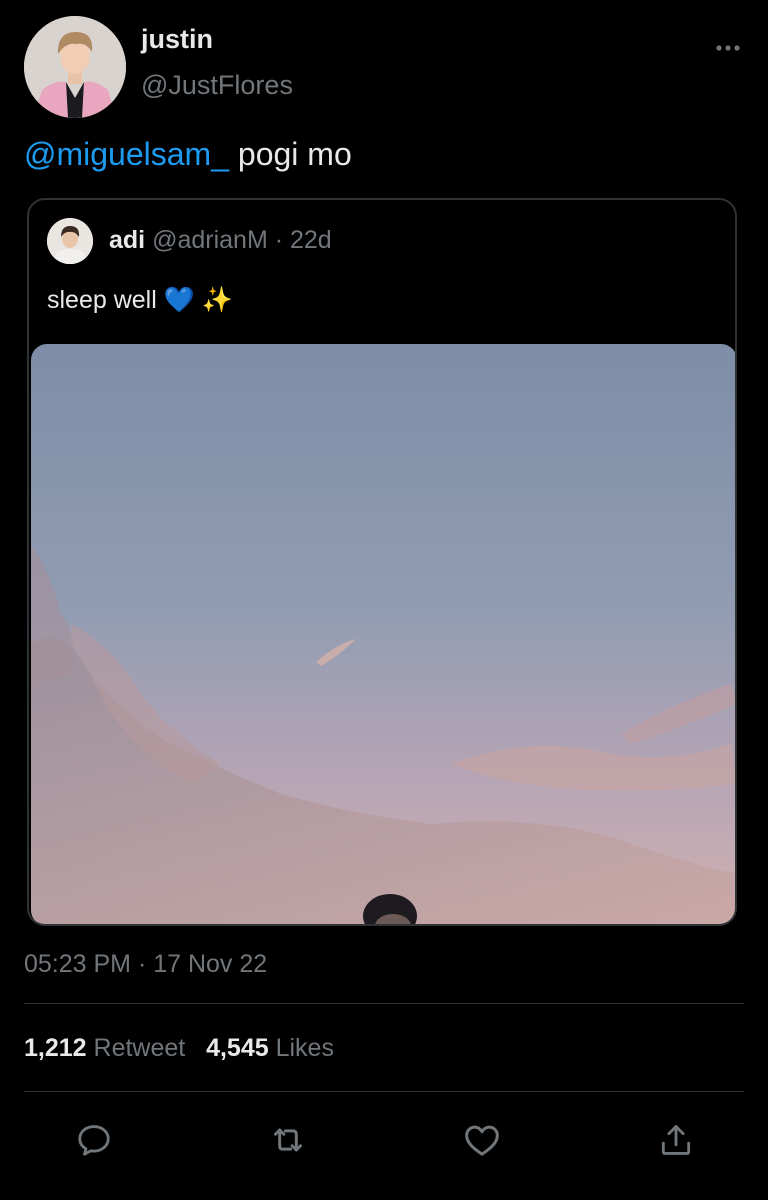 This screenshot has height=1200, width=768. I want to click on quoted-author-avatar, so click(70, 241).